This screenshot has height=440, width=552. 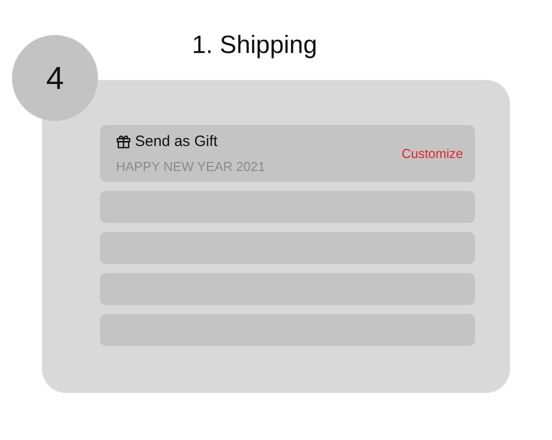 I want to click on step-badge: 4, so click(x=55, y=78).